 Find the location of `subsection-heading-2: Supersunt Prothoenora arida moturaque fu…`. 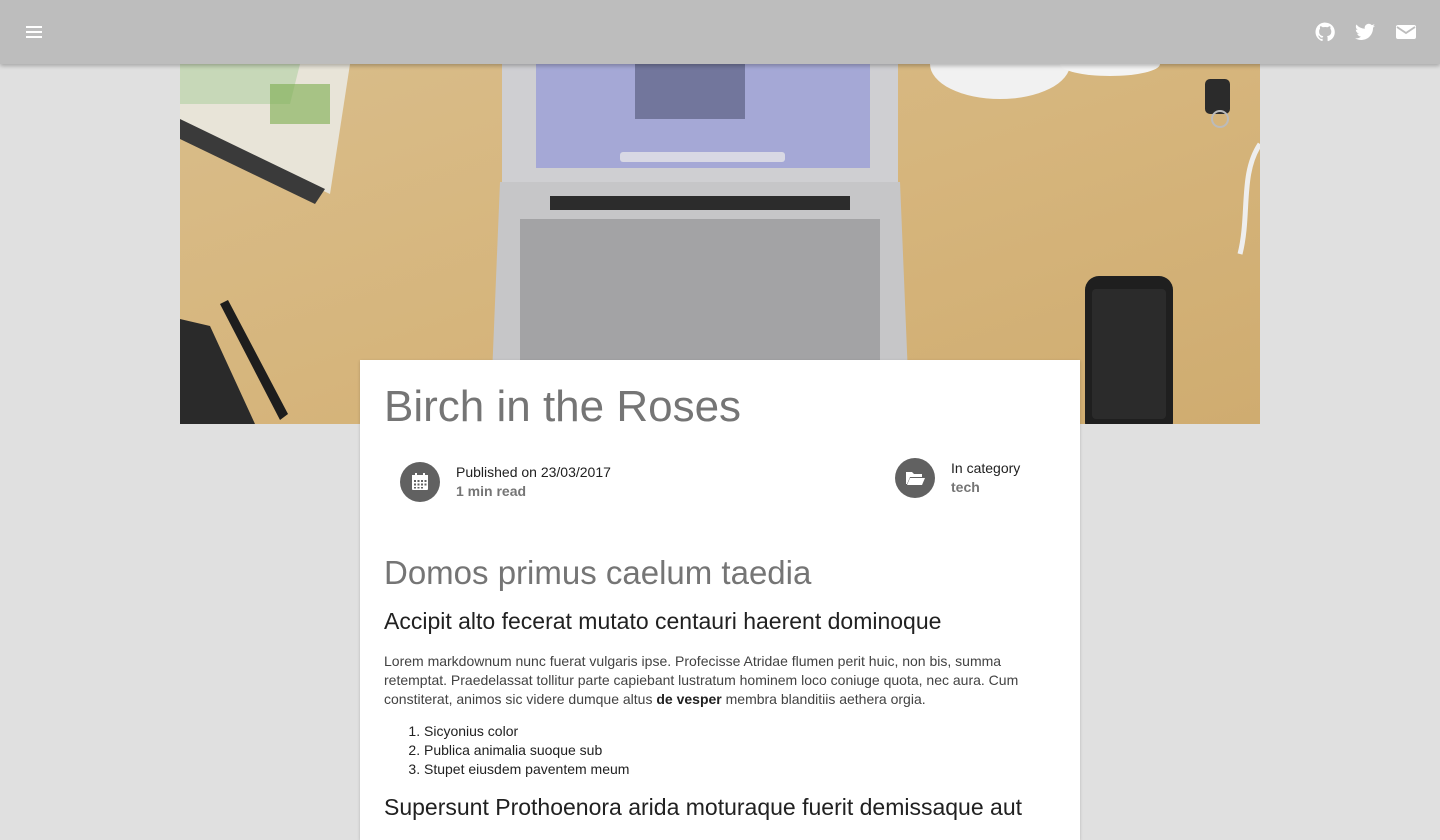

subsection-heading-2: Supersunt Prothoenora arida moturaque fu… is located at coordinates (703, 807).